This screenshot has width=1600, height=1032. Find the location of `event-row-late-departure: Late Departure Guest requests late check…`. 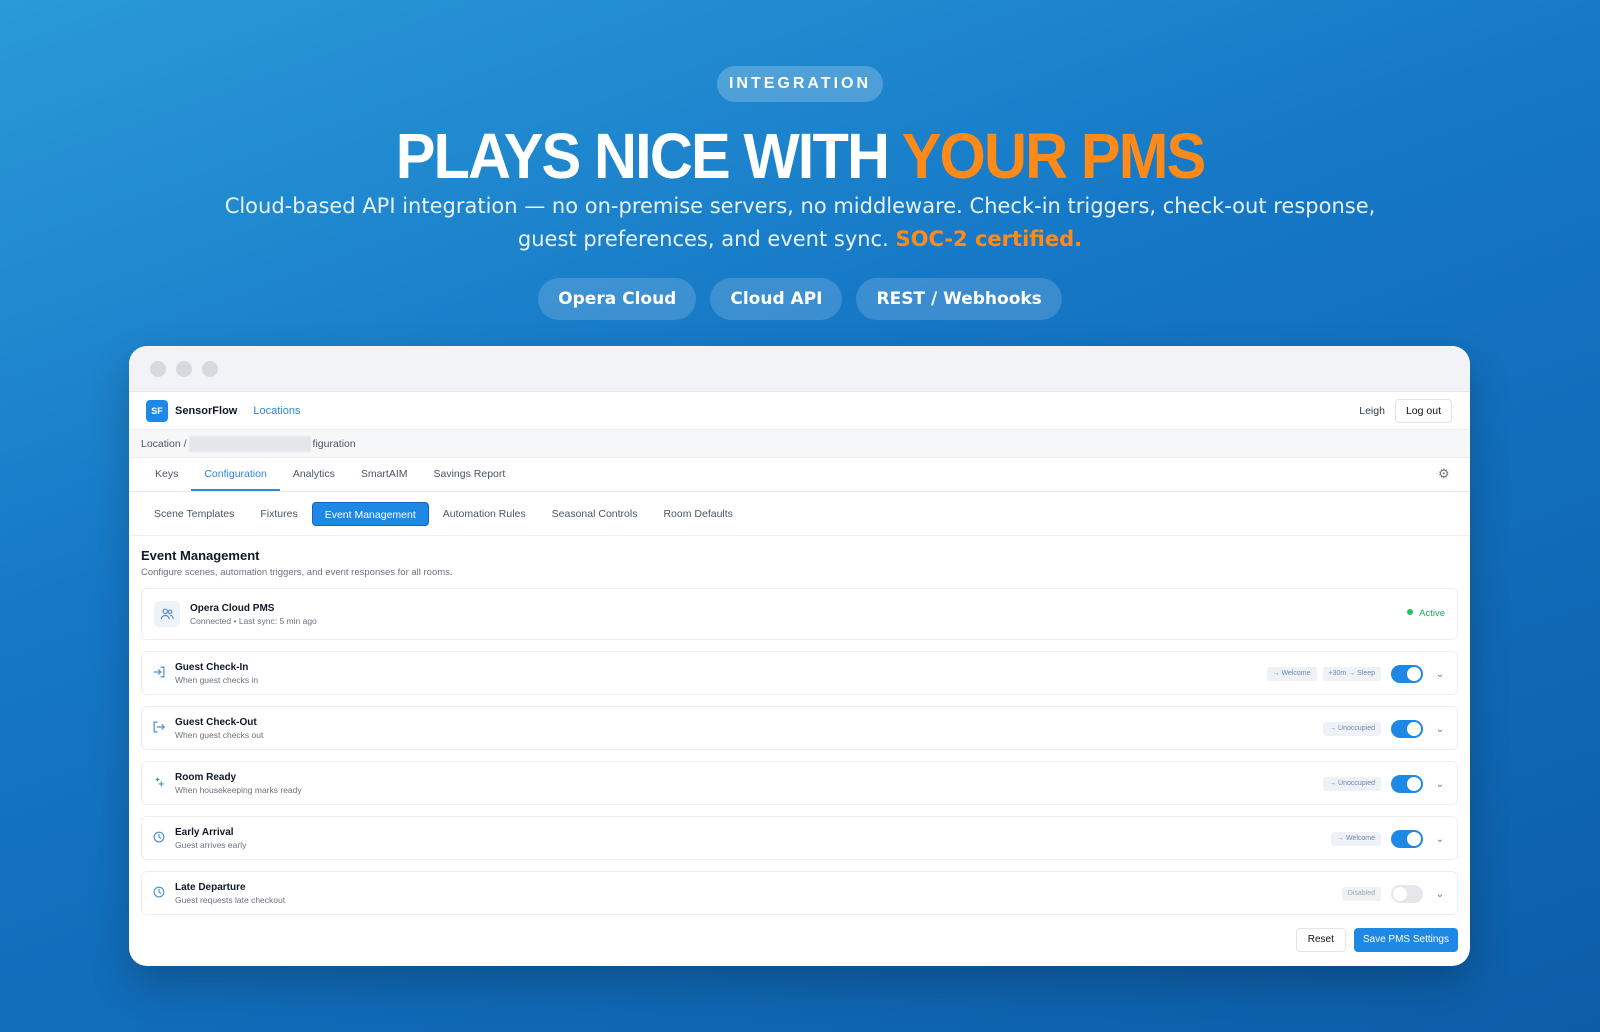

event-row-late-departure: Late Departure Guest requests late check… is located at coordinates (799, 893).